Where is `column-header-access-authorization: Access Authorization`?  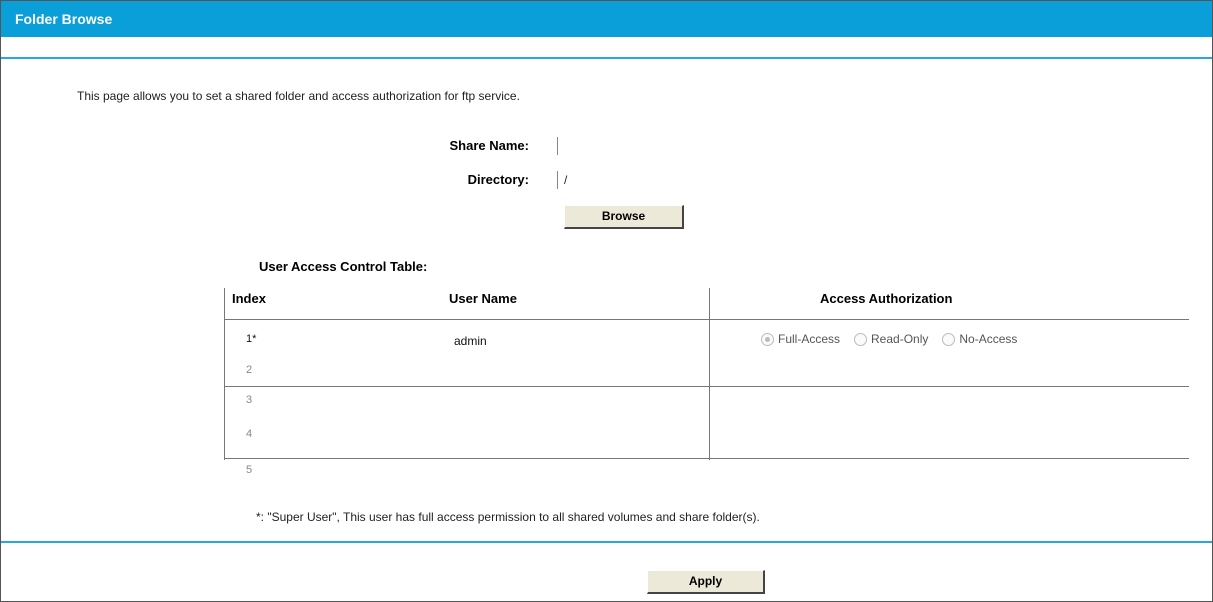 column-header-access-authorization: Access Authorization is located at coordinates (886, 298).